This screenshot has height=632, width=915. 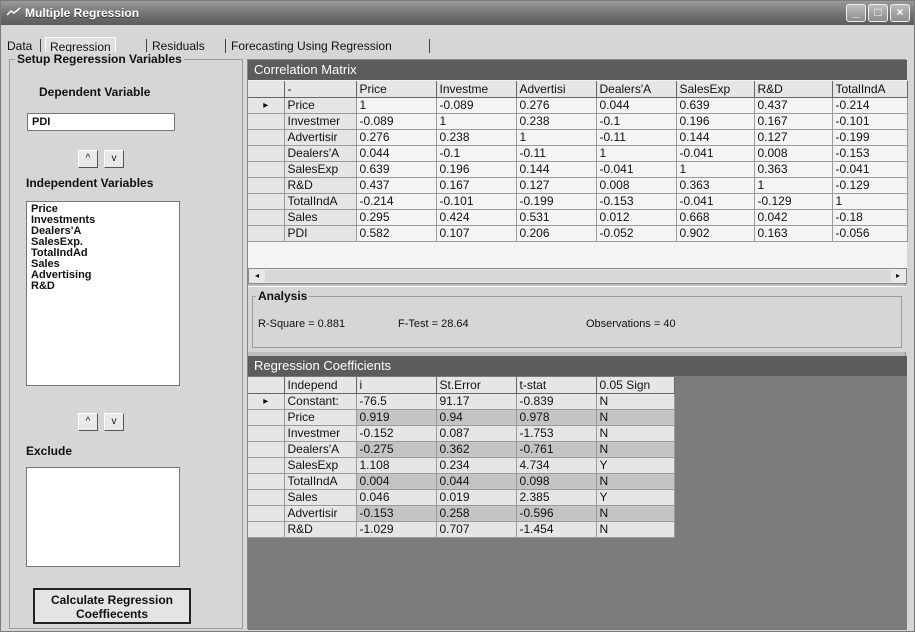 I want to click on table-cell: 0.978, so click(x=556, y=417).